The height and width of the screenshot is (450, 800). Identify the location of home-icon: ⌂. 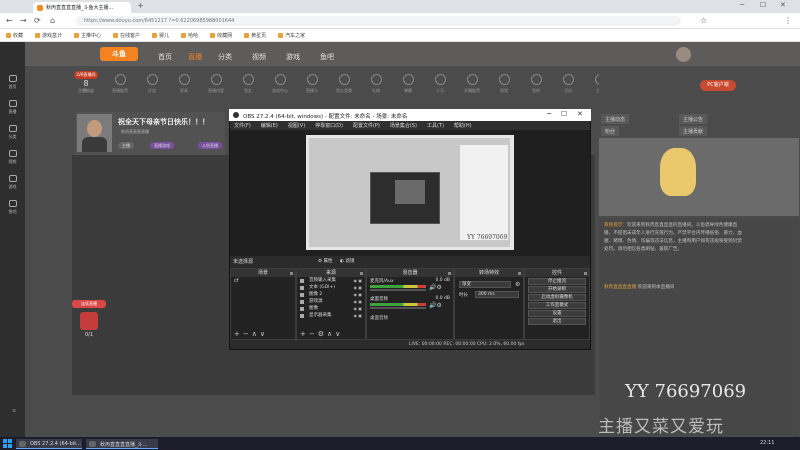
(52, 20).